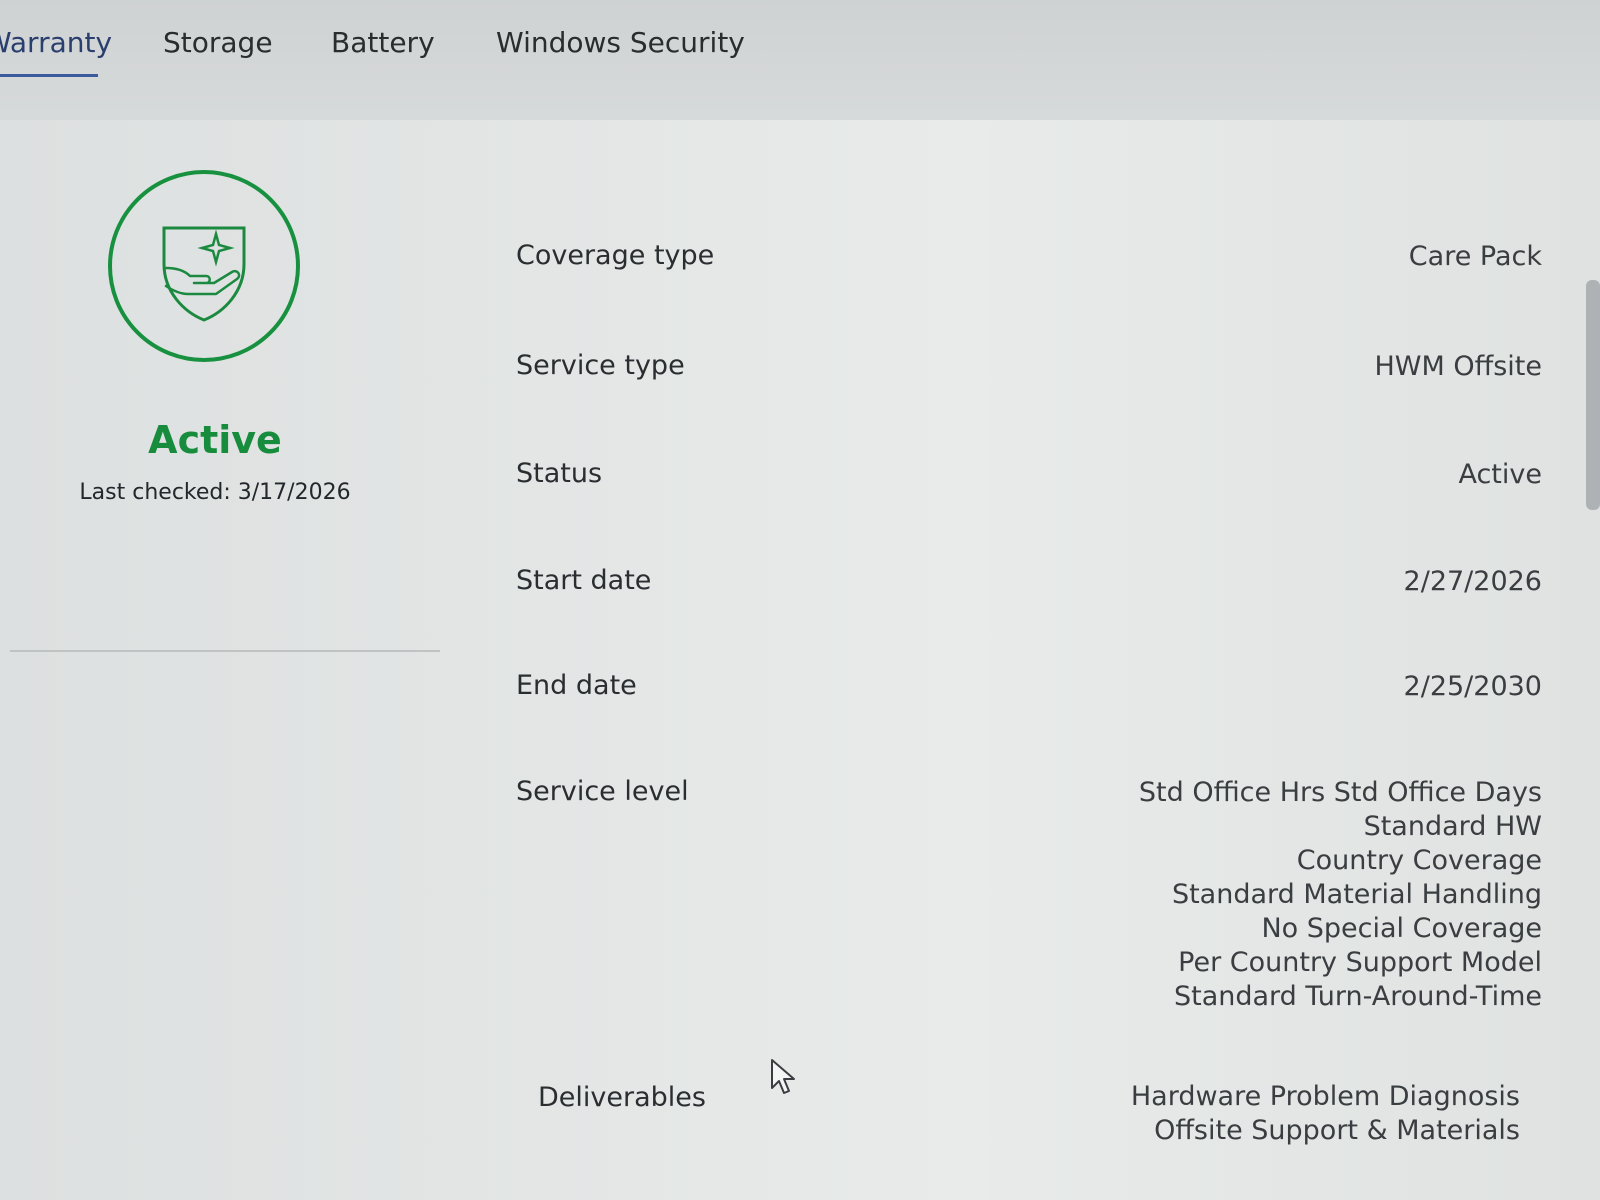 This screenshot has width=1600, height=1200. I want to click on service-level-item: No Special Coverage, so click(1401, 928).